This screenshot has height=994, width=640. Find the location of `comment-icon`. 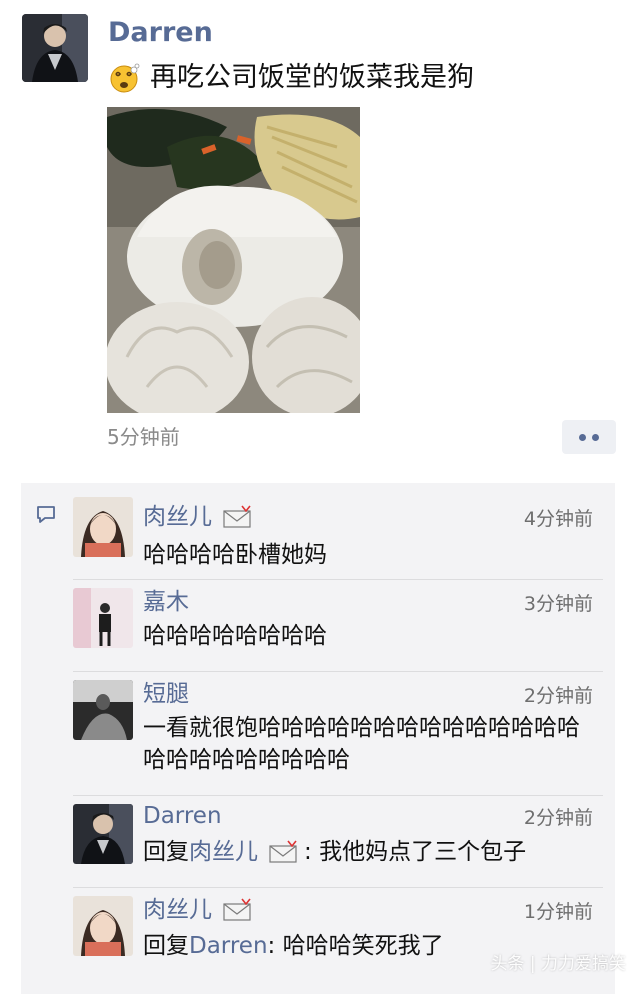

comment-icon is located at coordinates (46, 514).